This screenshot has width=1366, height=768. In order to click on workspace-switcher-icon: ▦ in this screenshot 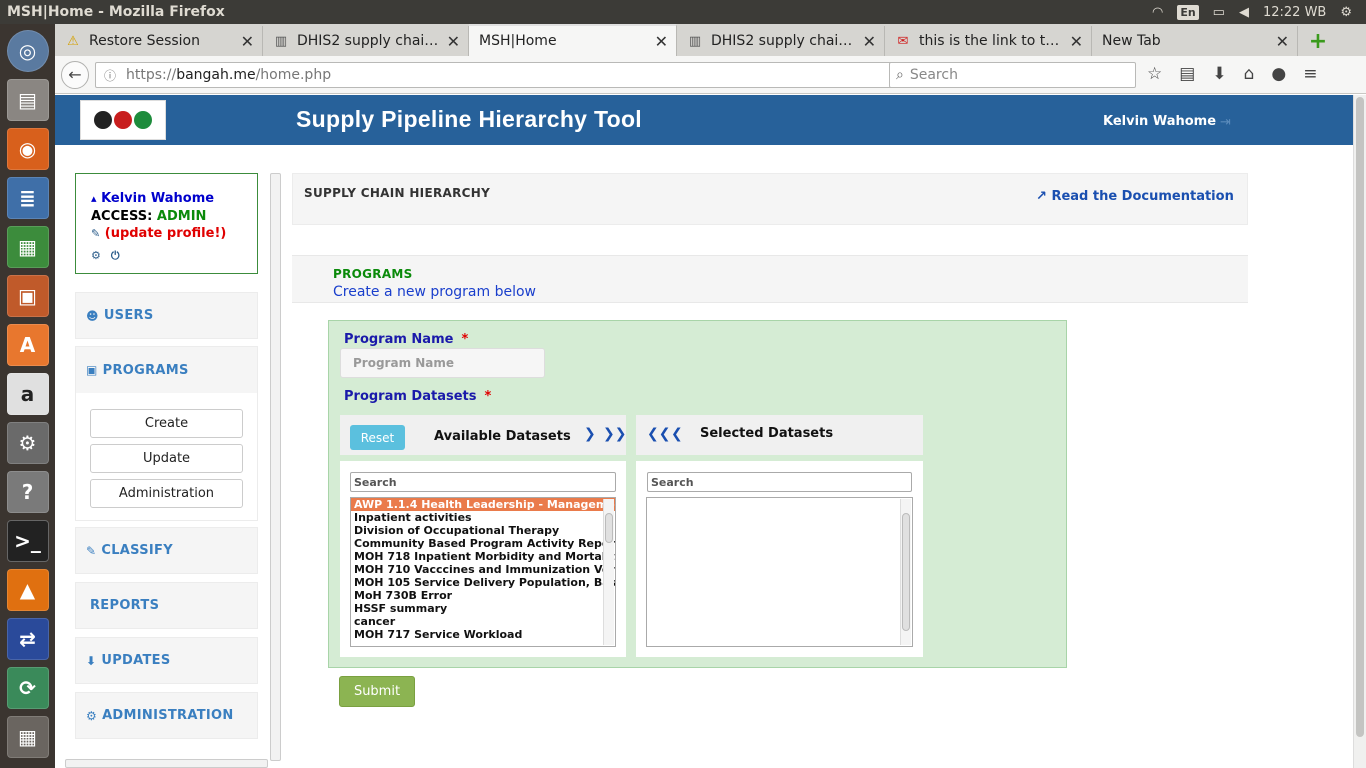, I will do `click(27, 737)`.